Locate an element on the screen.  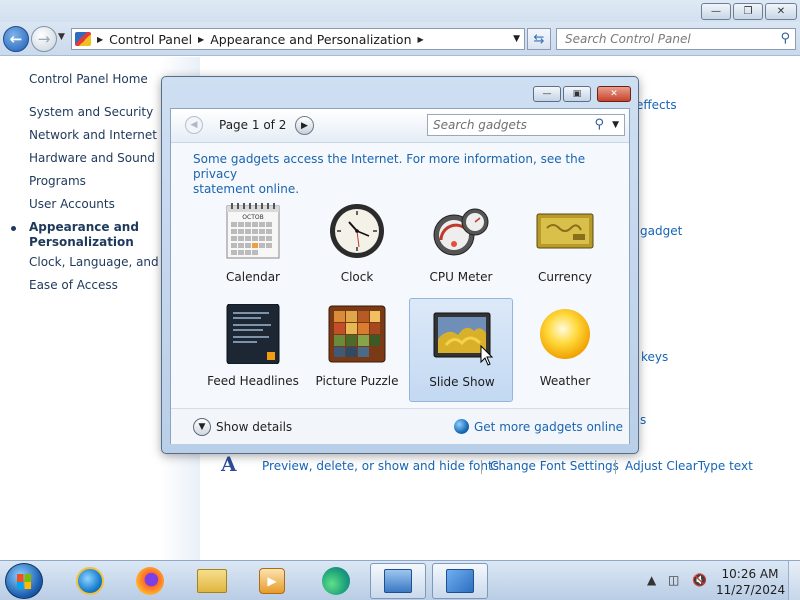
windows-logo-icon is located at coordinates (24, 585).